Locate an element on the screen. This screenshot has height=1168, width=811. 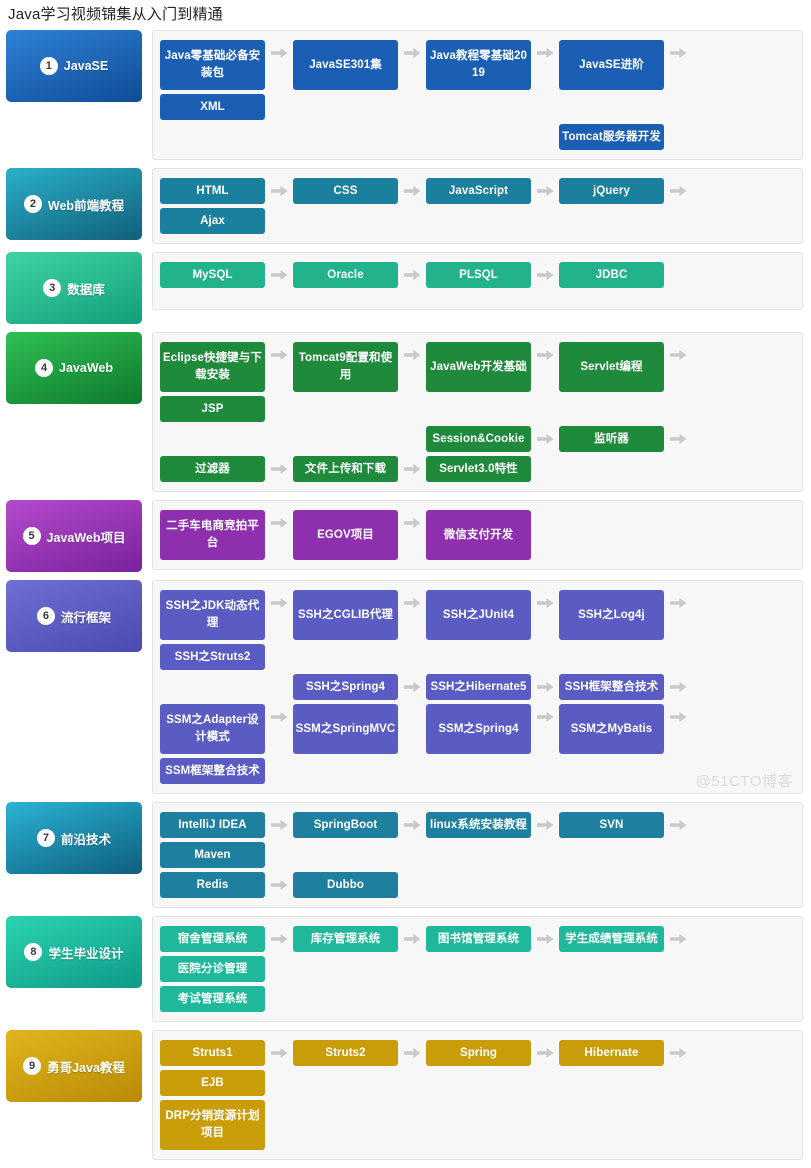
course-node: EJB is located at coordinates (212, 1083).